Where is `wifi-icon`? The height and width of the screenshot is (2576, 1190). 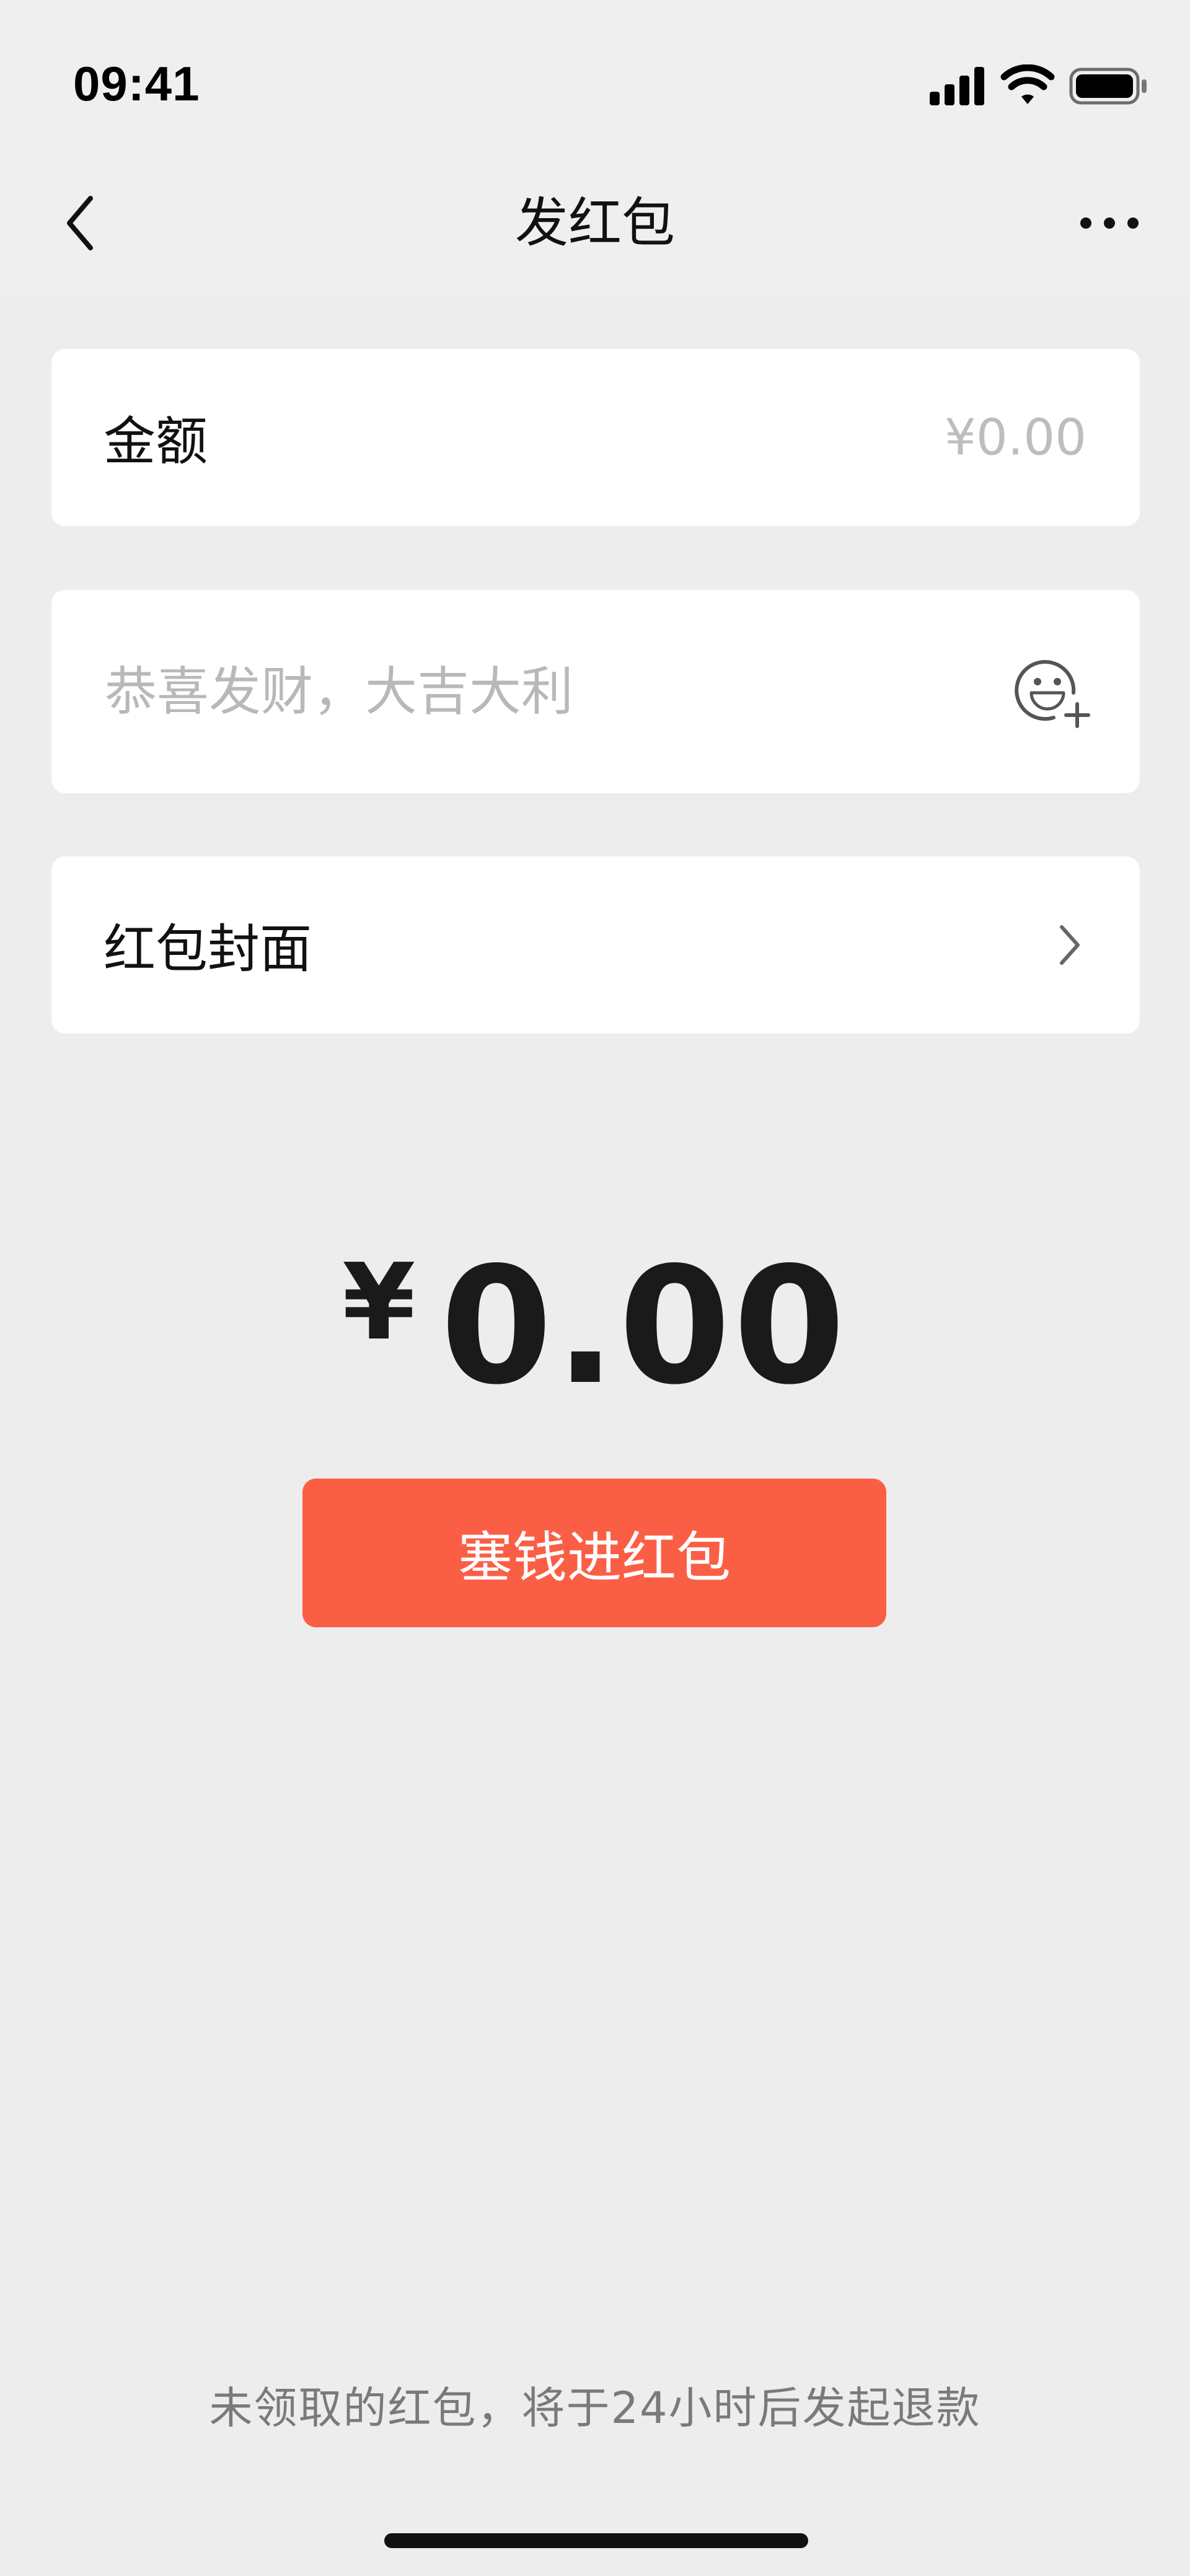 wifi-icon is located at coordinates (1027, 84).